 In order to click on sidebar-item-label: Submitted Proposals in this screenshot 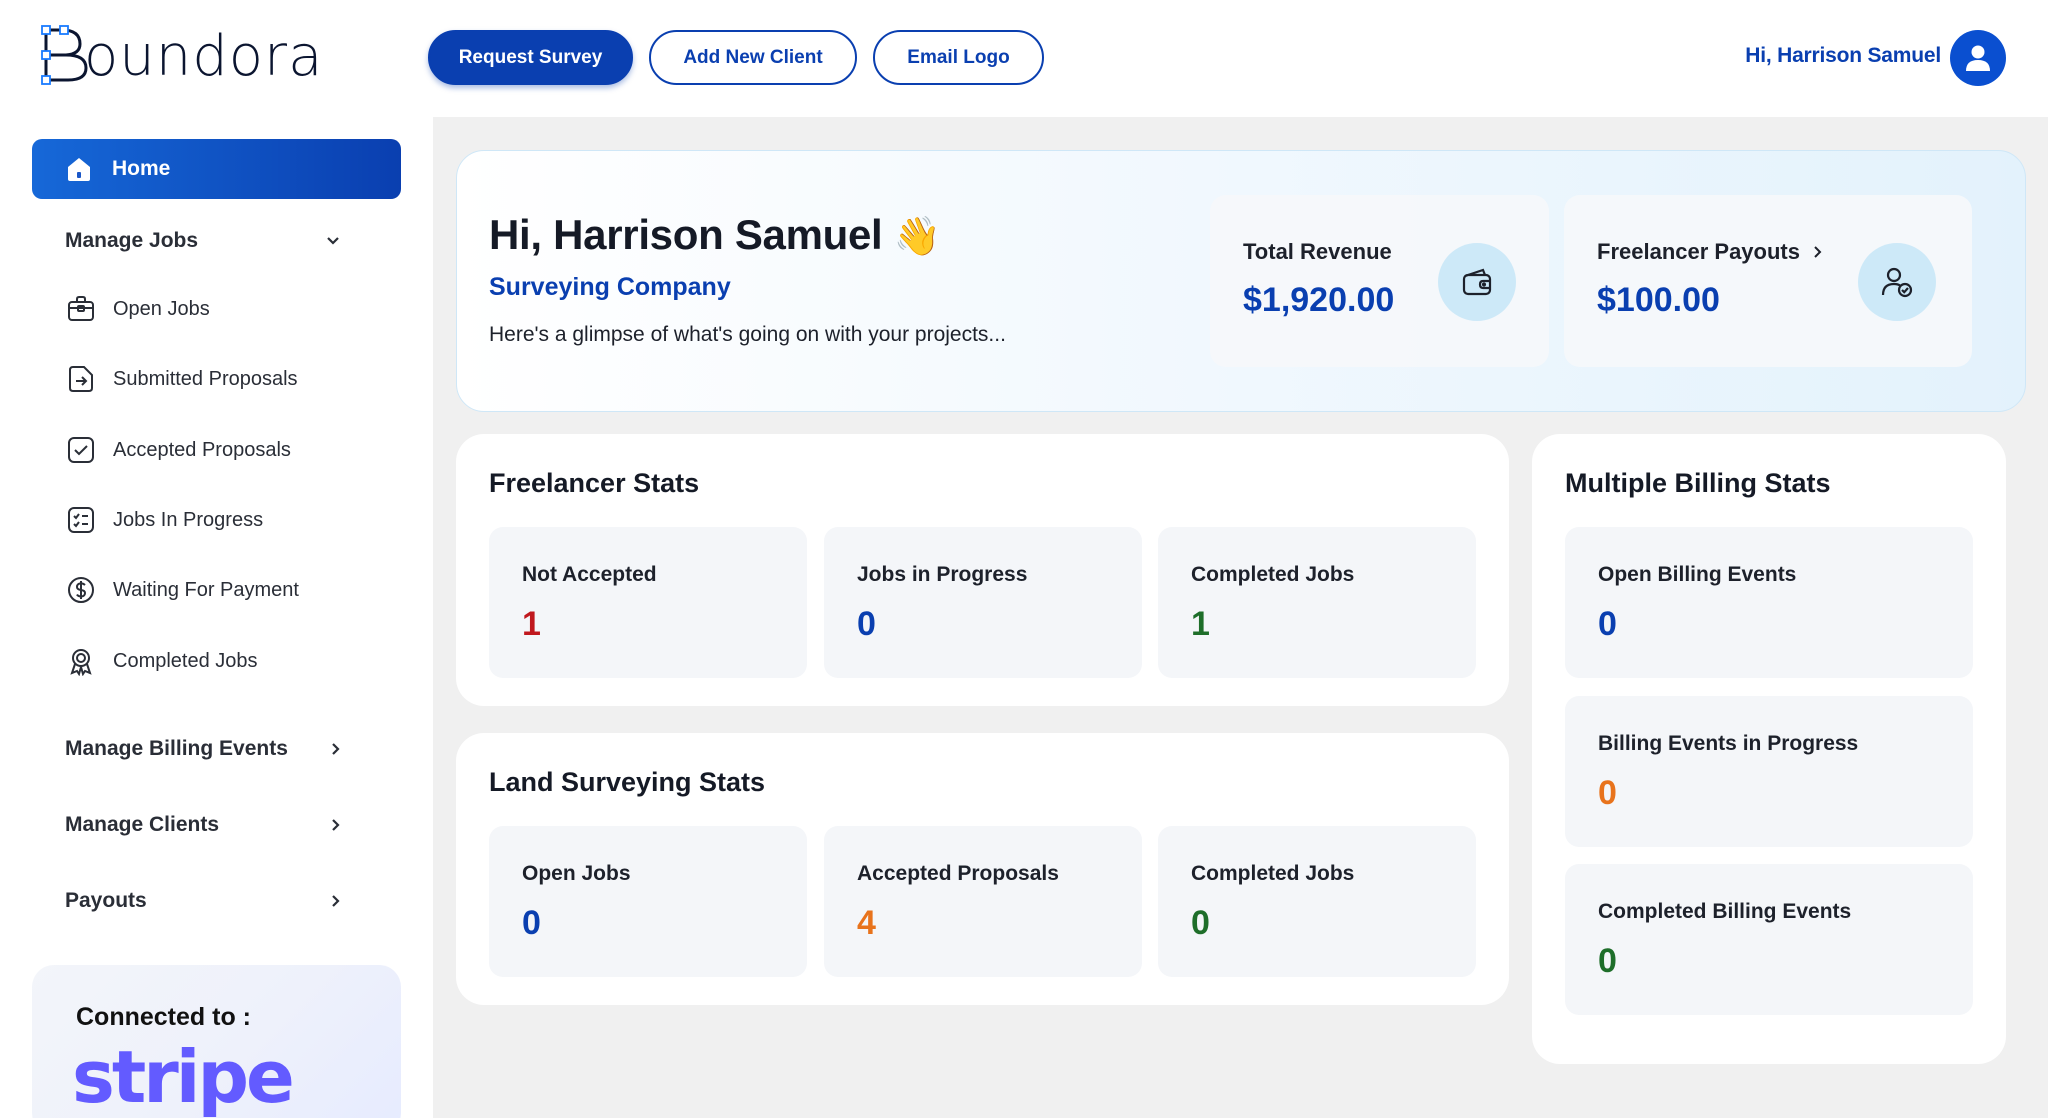, I will do `click(205, 378)`.